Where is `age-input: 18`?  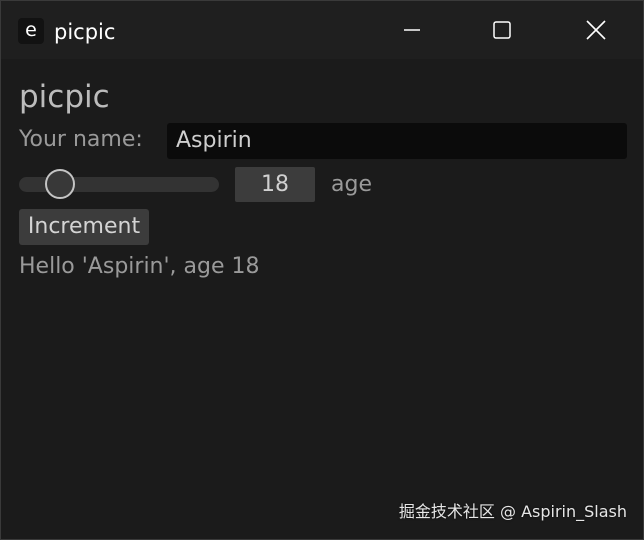
age-input: 18 is located at coordinates (275, 184).